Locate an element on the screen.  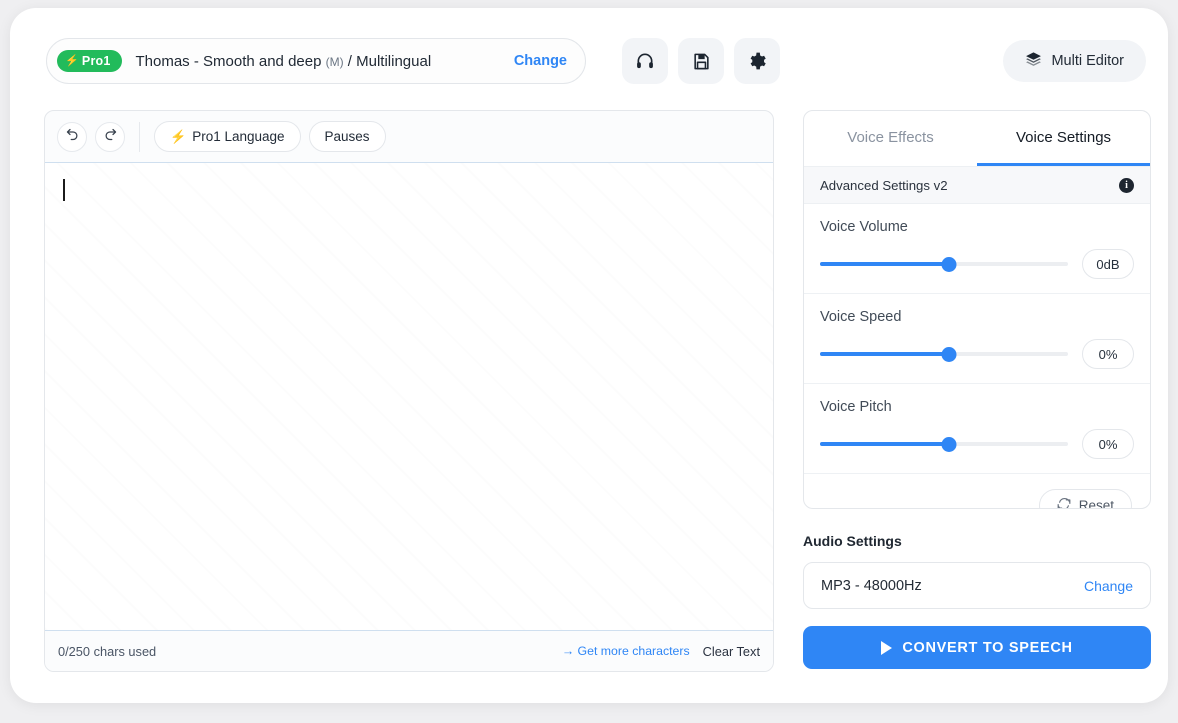
voice-gender: (M) is located at coordinates (334, 61).